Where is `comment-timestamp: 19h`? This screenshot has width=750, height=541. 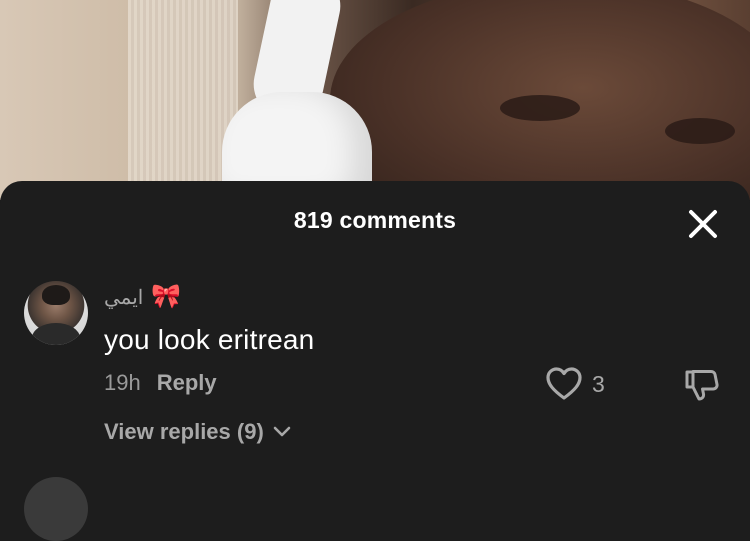
comment-timestamp: 19h is located at coordinates (122, 382).